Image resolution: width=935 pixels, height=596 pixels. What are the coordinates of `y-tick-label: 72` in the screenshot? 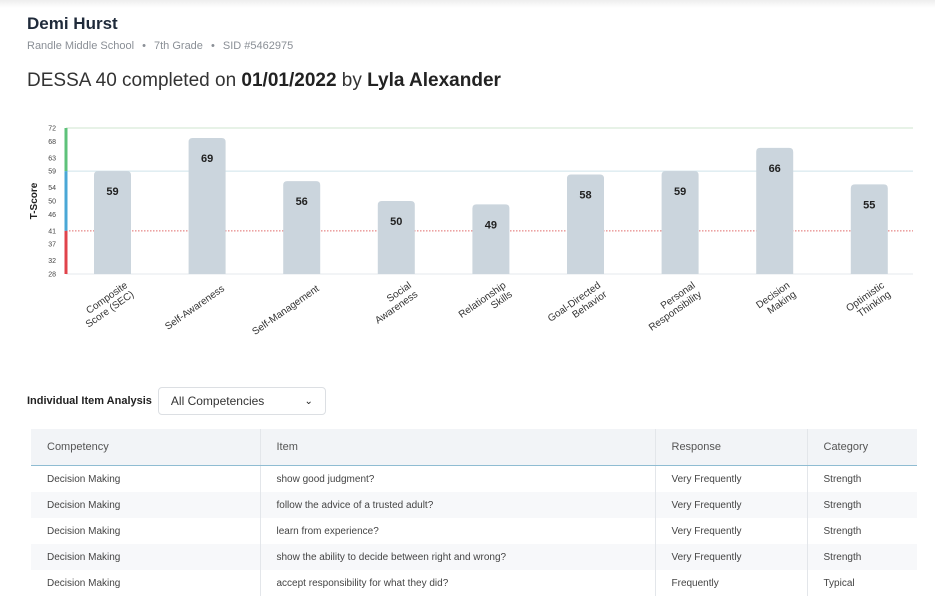 It's located at (52, 129).